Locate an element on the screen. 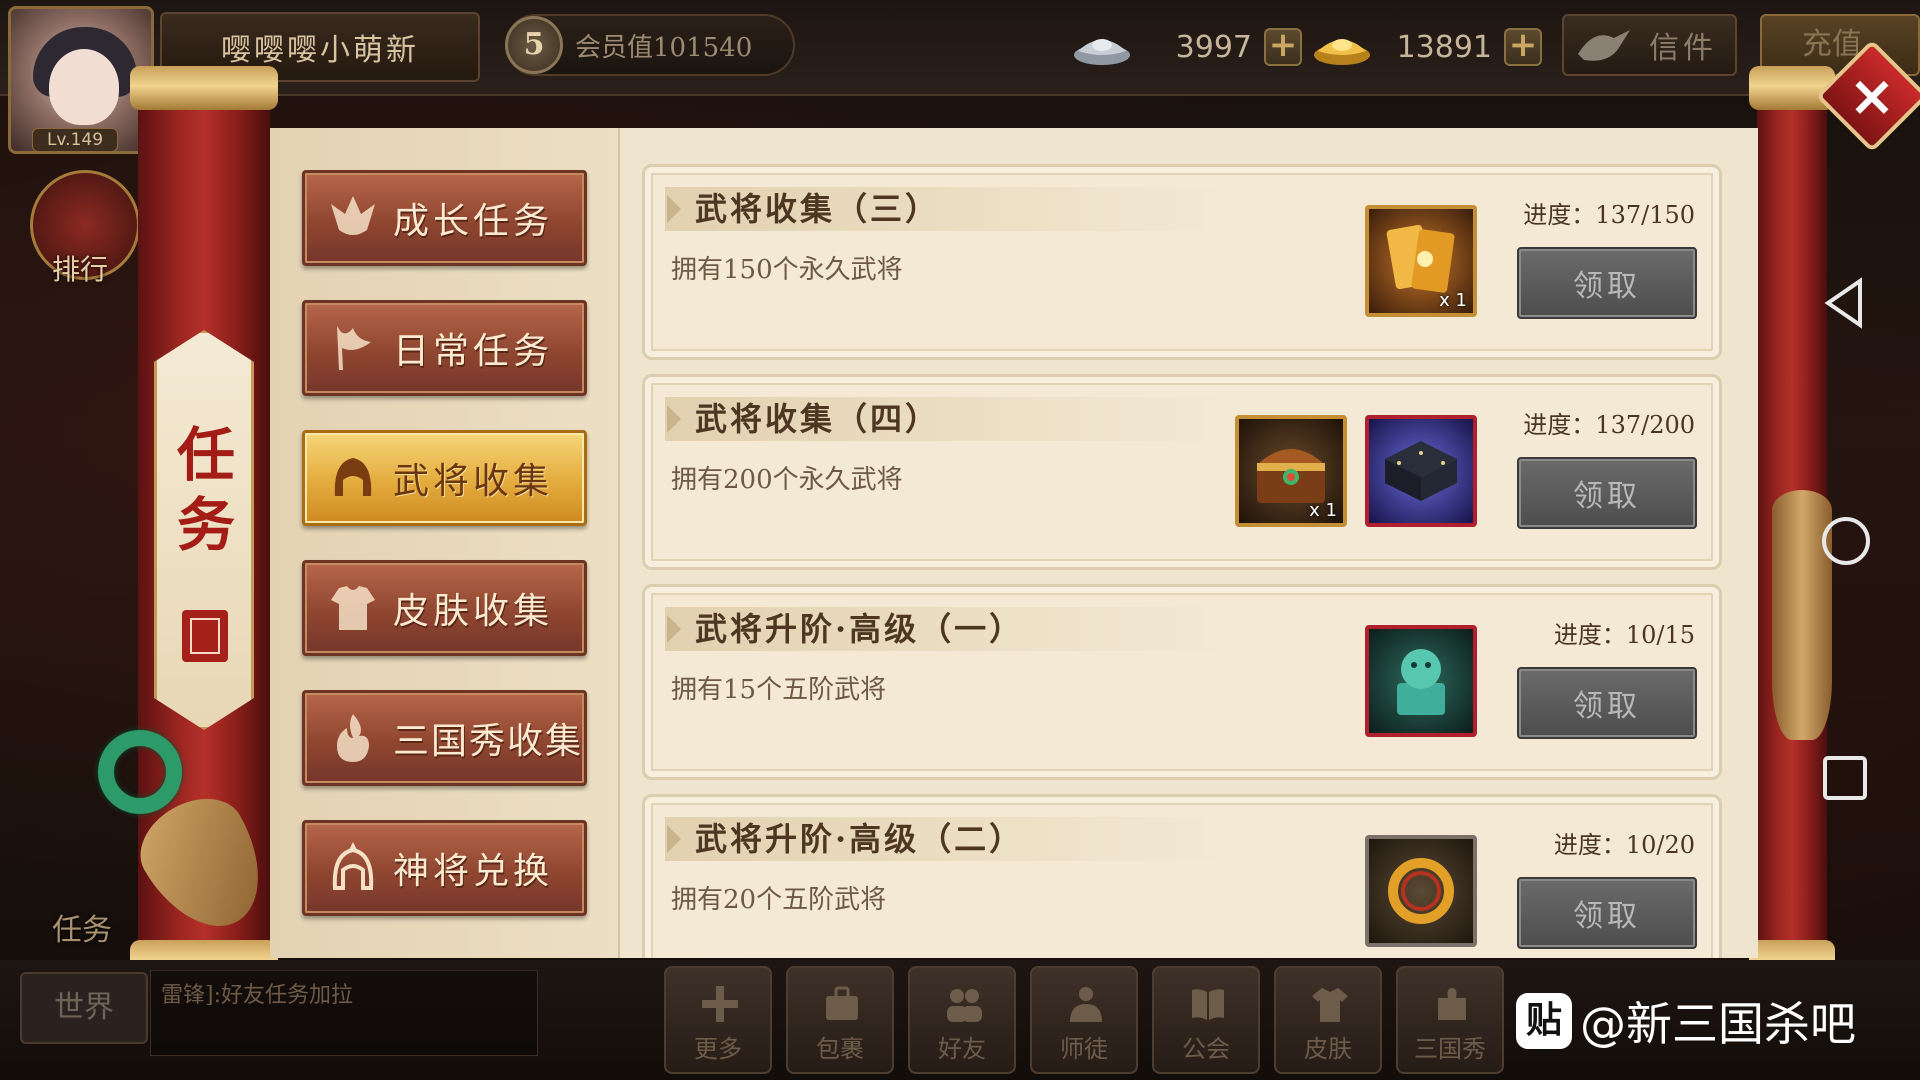 This screenshot has width=1920, height=1080. friends-button: 好友 is located at coordinates (962, 1020).